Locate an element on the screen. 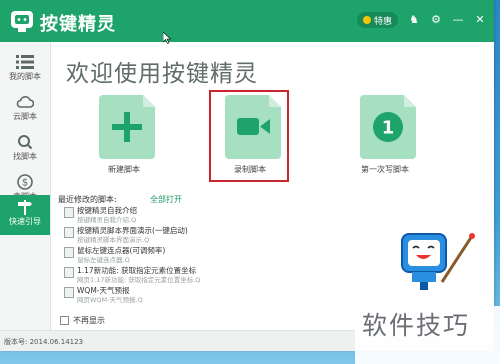  cloud-icon is located at coordinates (25, 102).